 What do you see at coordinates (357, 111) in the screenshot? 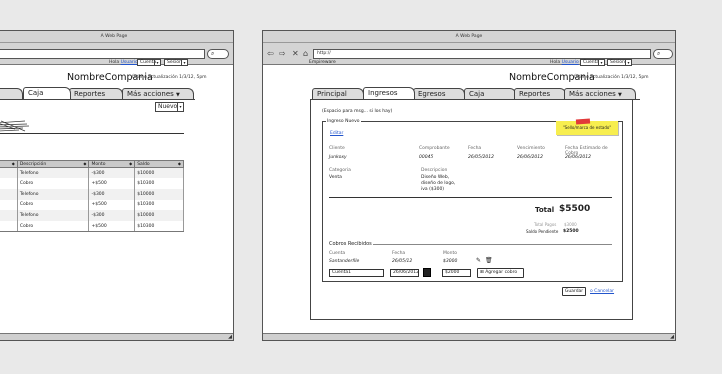
I see `messages-placeholder: (Espacio para msg... si los hay)` at bounding box center [357, 111].